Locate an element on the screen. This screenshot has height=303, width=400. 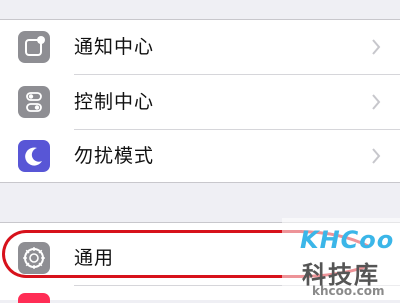
notification-center-icon is located at coordinates (34, 47).